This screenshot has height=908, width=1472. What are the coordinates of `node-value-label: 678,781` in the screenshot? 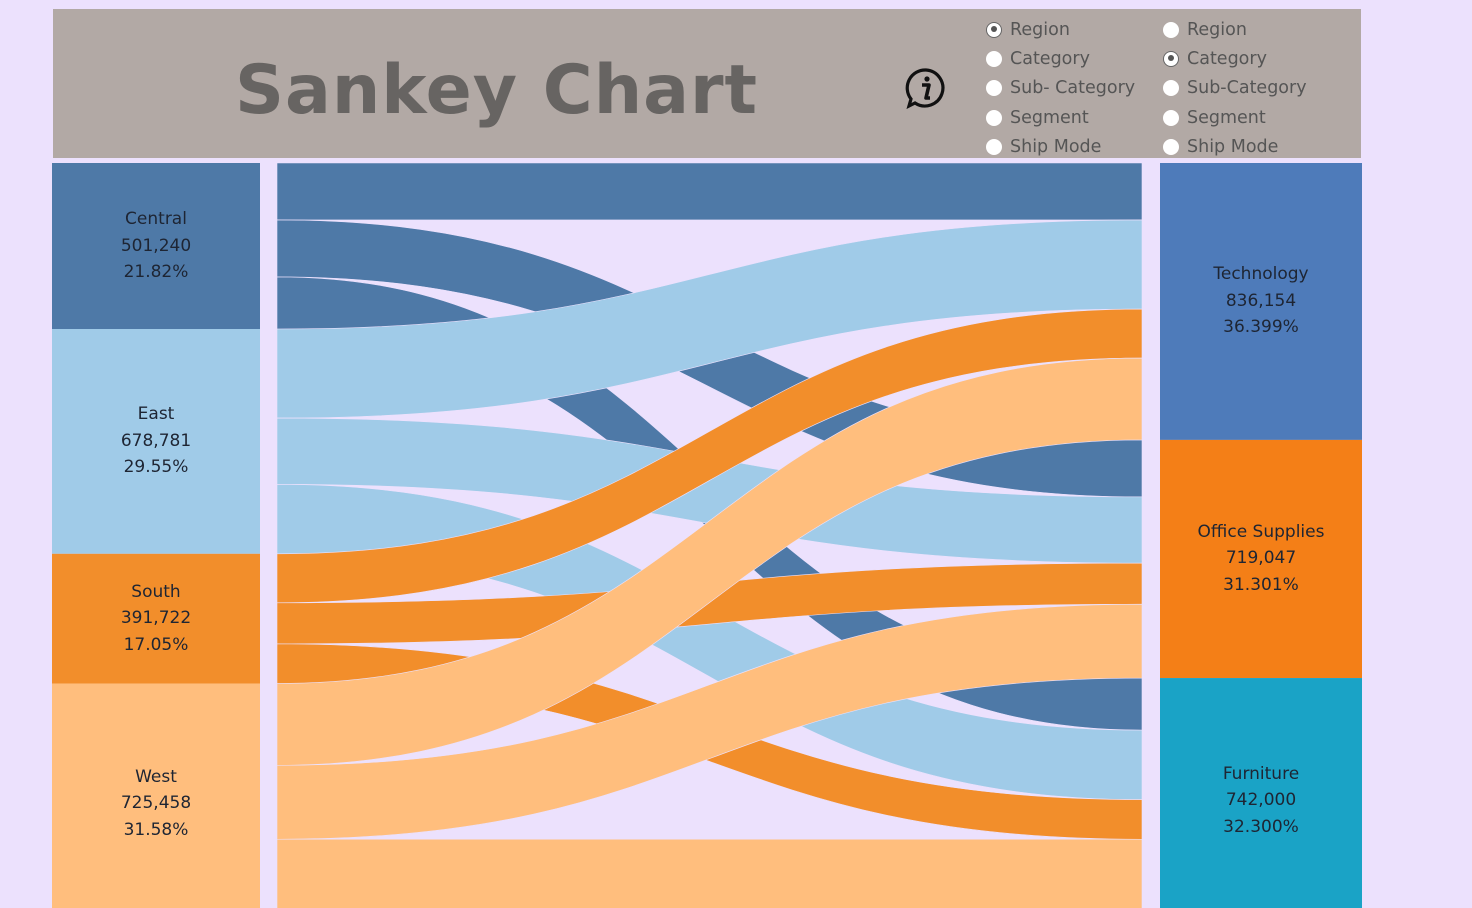 It's located at (156, 440).